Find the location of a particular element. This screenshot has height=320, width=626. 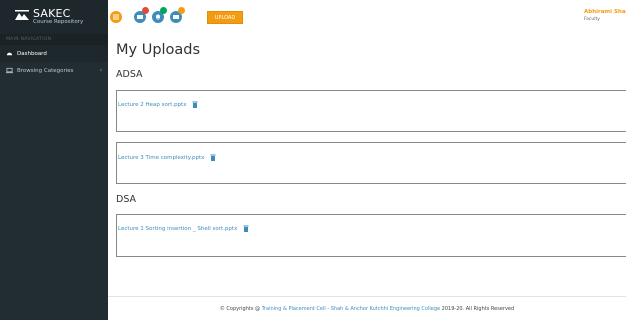

bell-icon is located at coordinates (158, 17).